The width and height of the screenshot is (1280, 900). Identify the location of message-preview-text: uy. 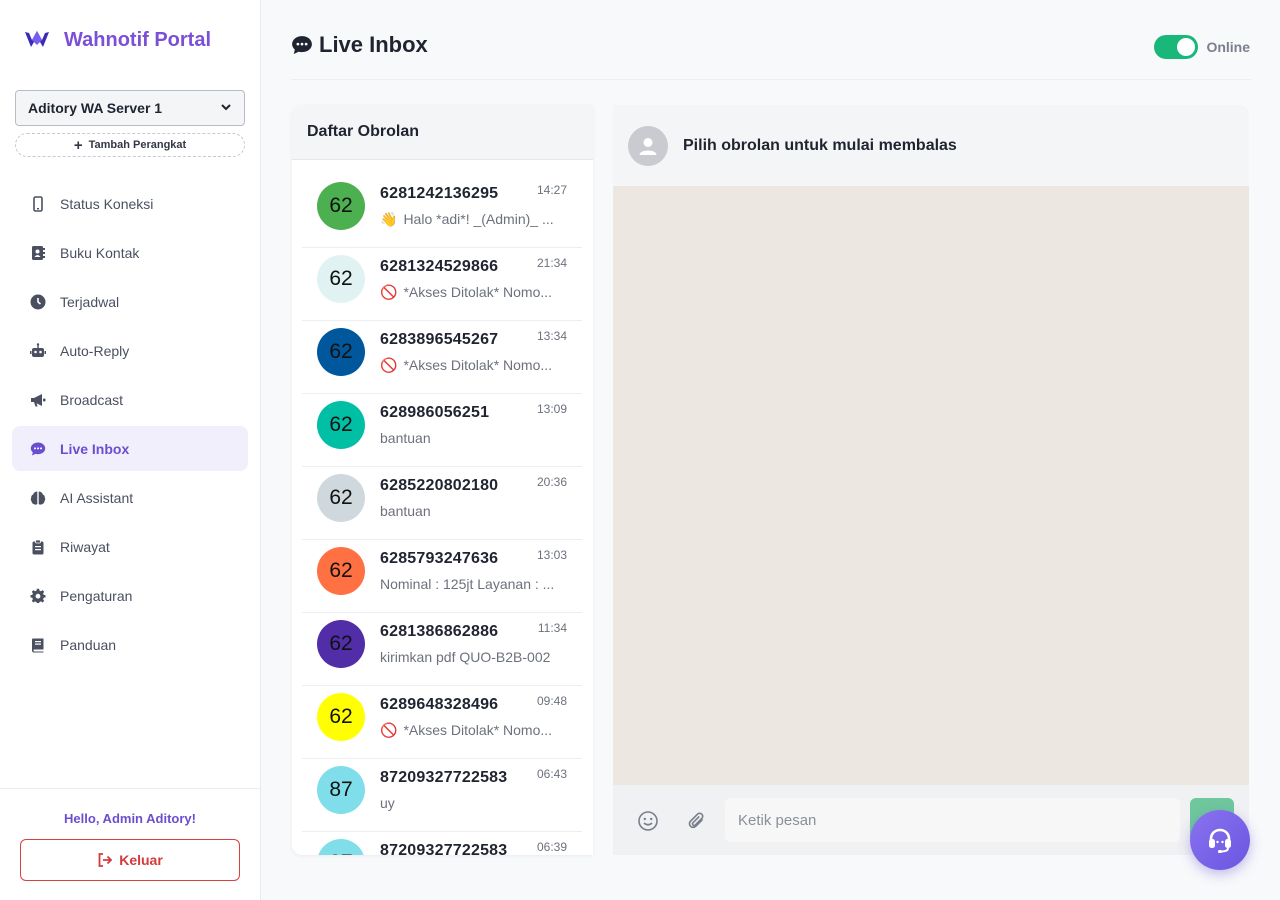
(387, 803).